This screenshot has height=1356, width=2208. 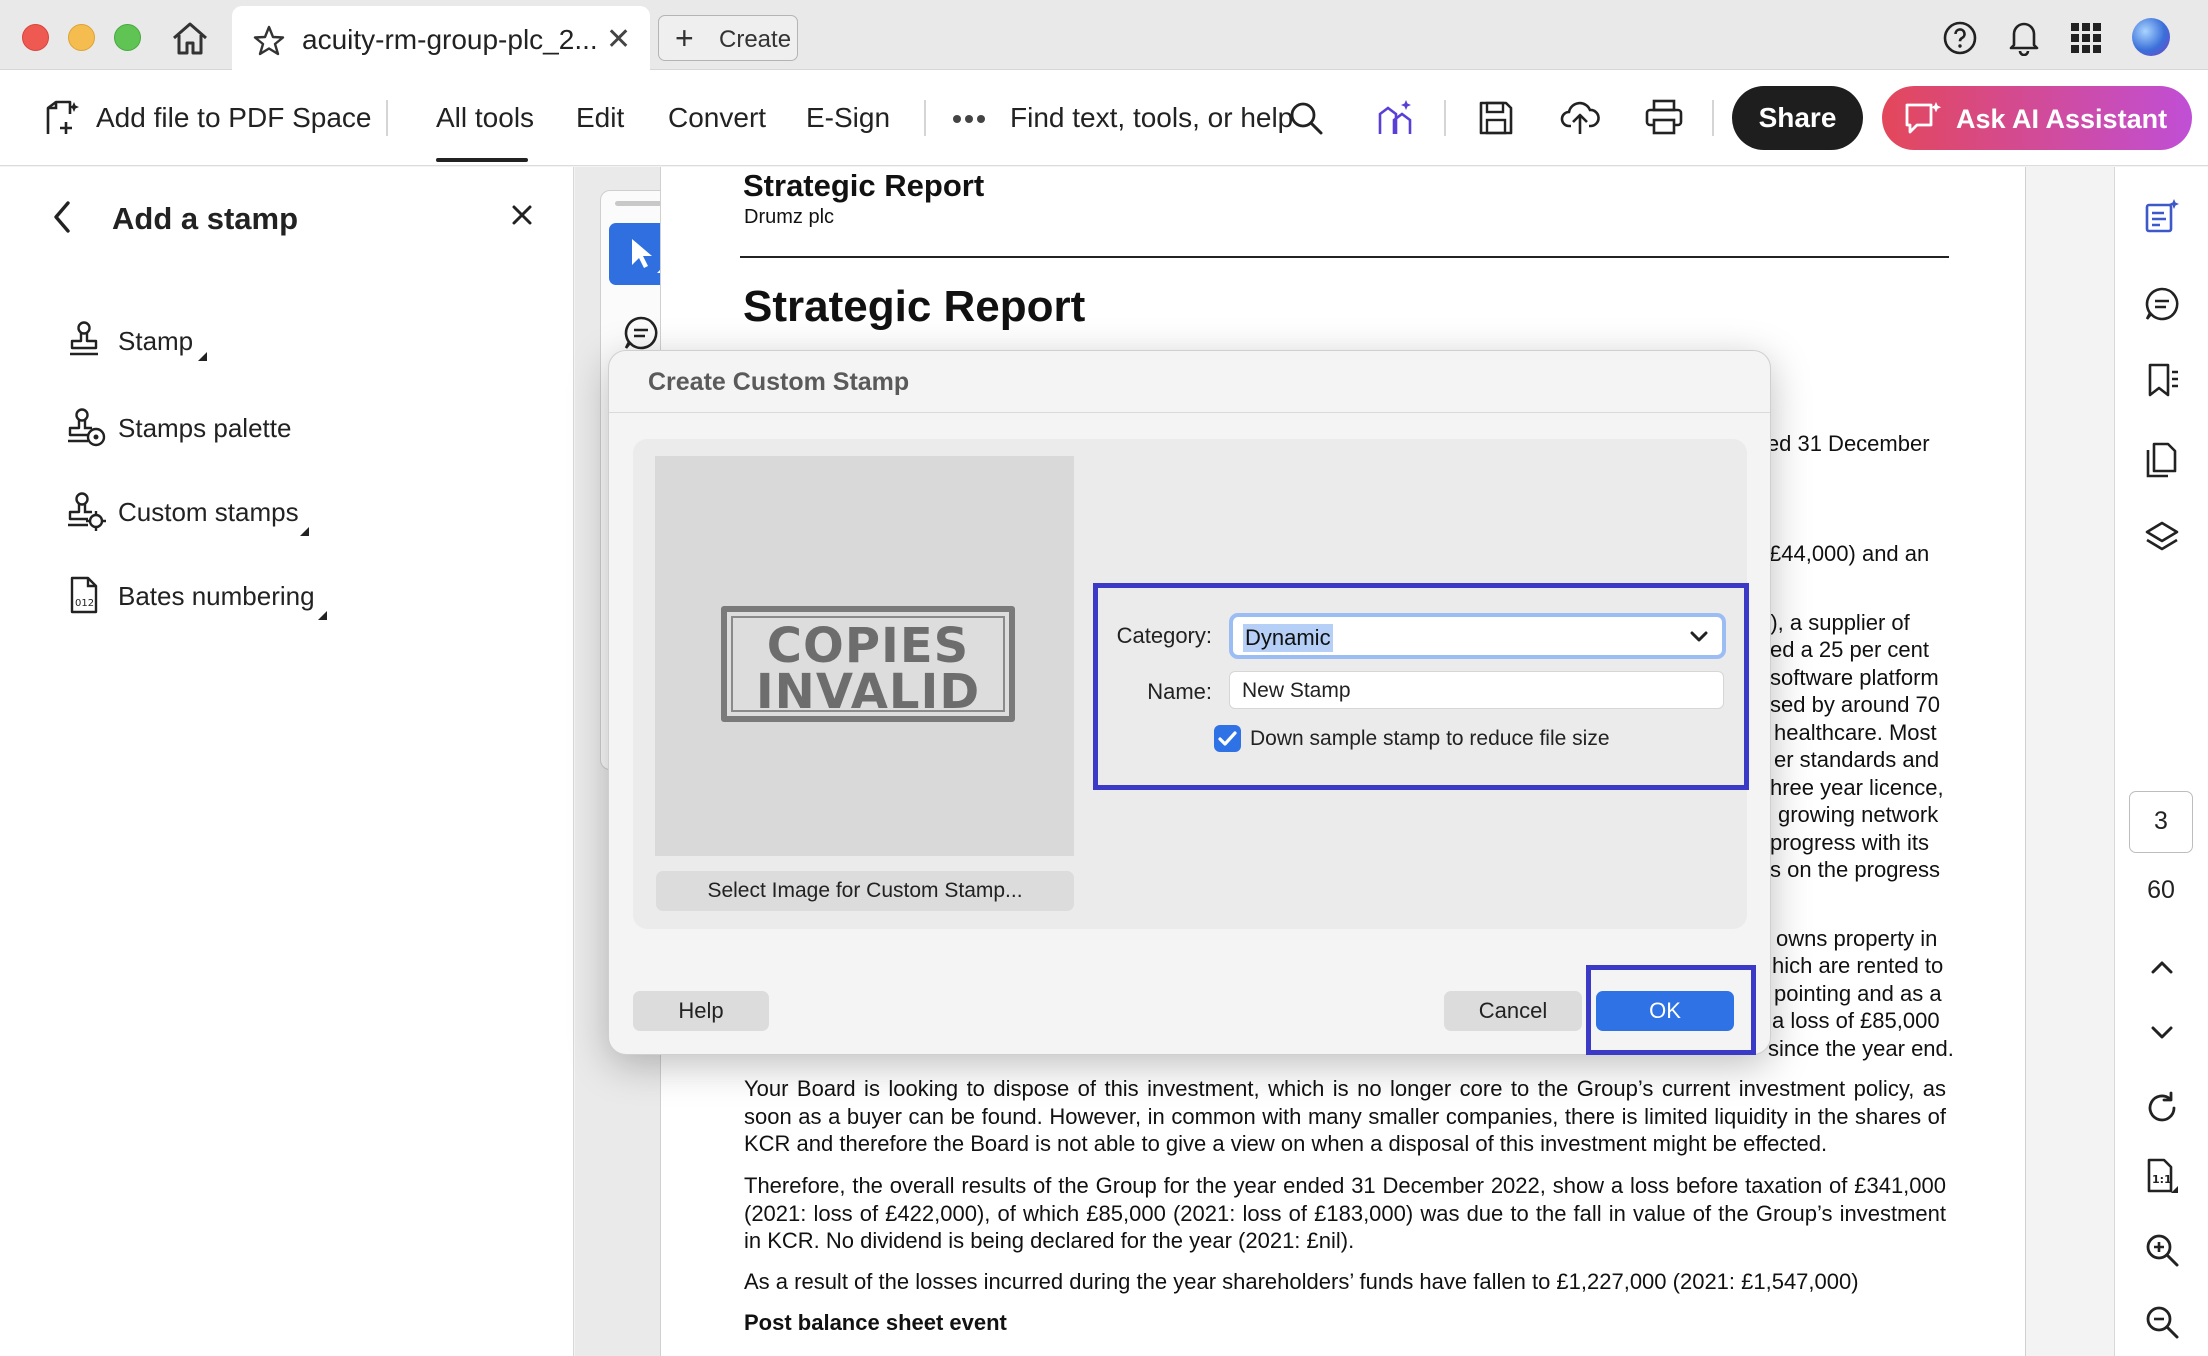 I want to click on apps-grid-icon, so click(x=2086, y=38).